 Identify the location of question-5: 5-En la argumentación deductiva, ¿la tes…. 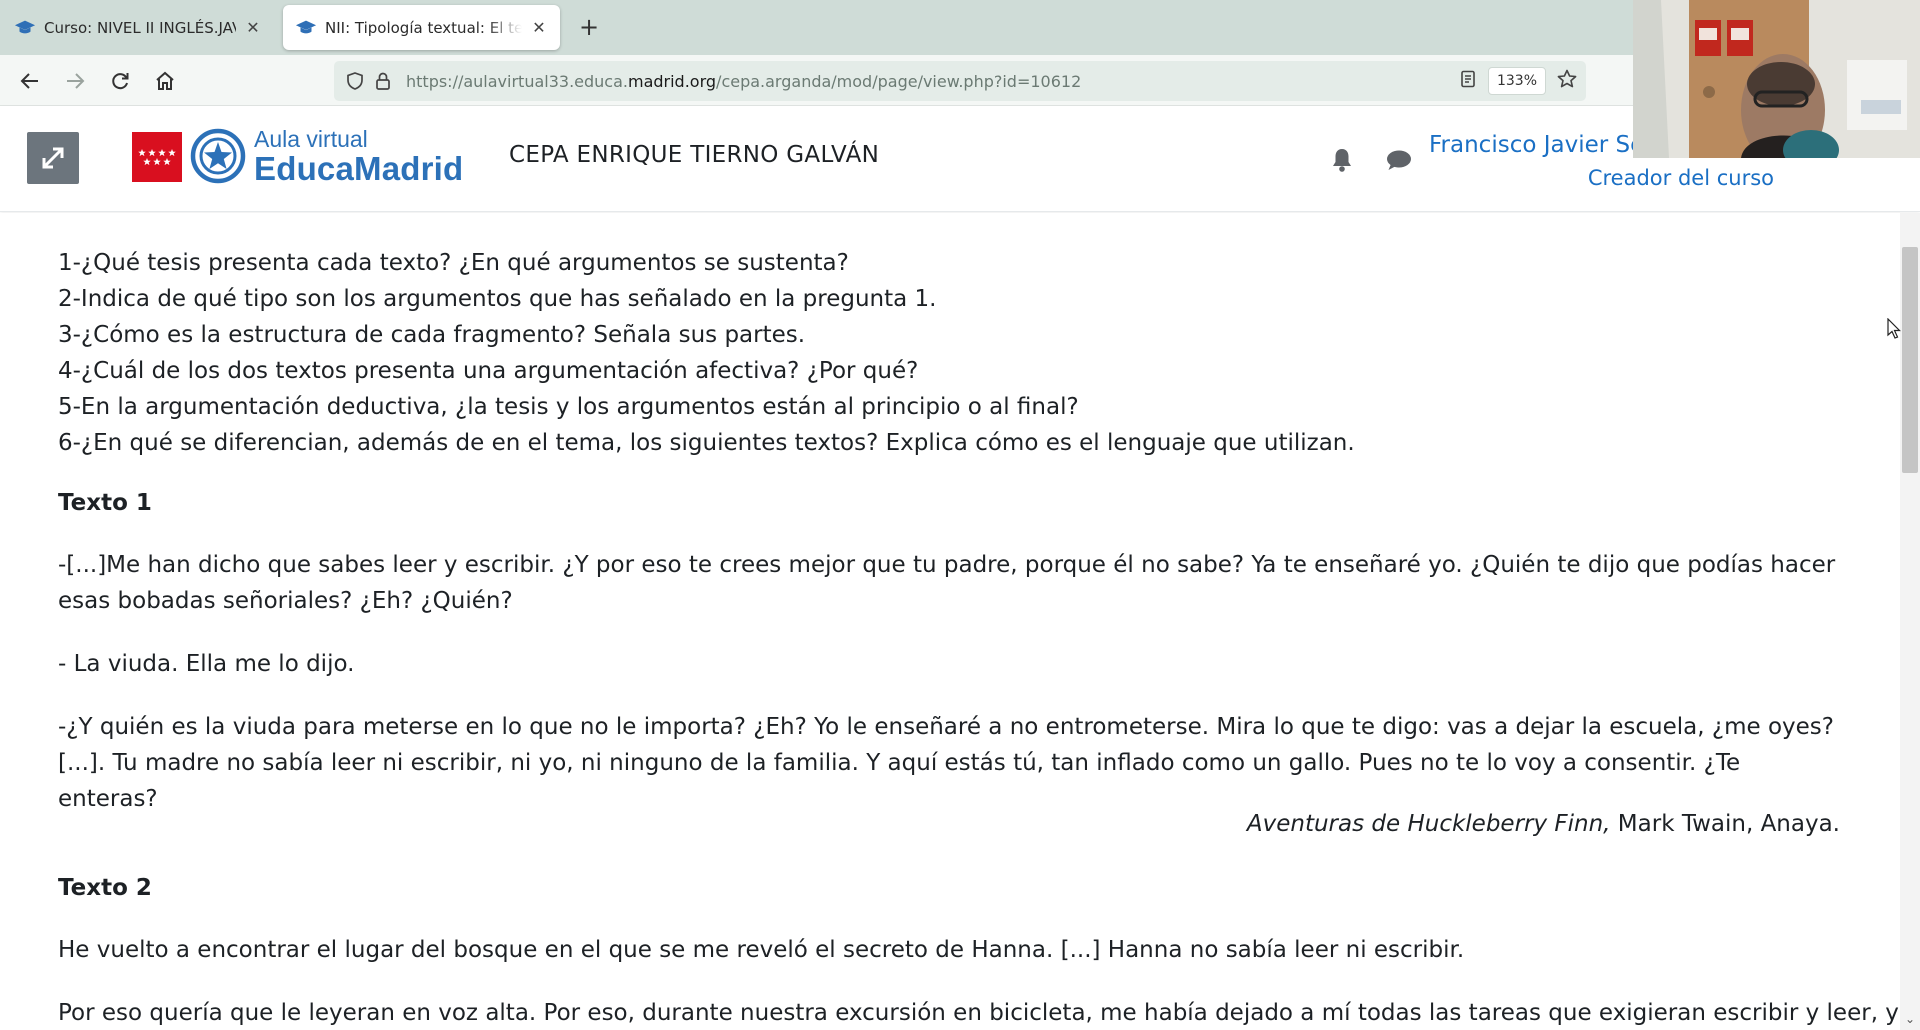
(568, 407).